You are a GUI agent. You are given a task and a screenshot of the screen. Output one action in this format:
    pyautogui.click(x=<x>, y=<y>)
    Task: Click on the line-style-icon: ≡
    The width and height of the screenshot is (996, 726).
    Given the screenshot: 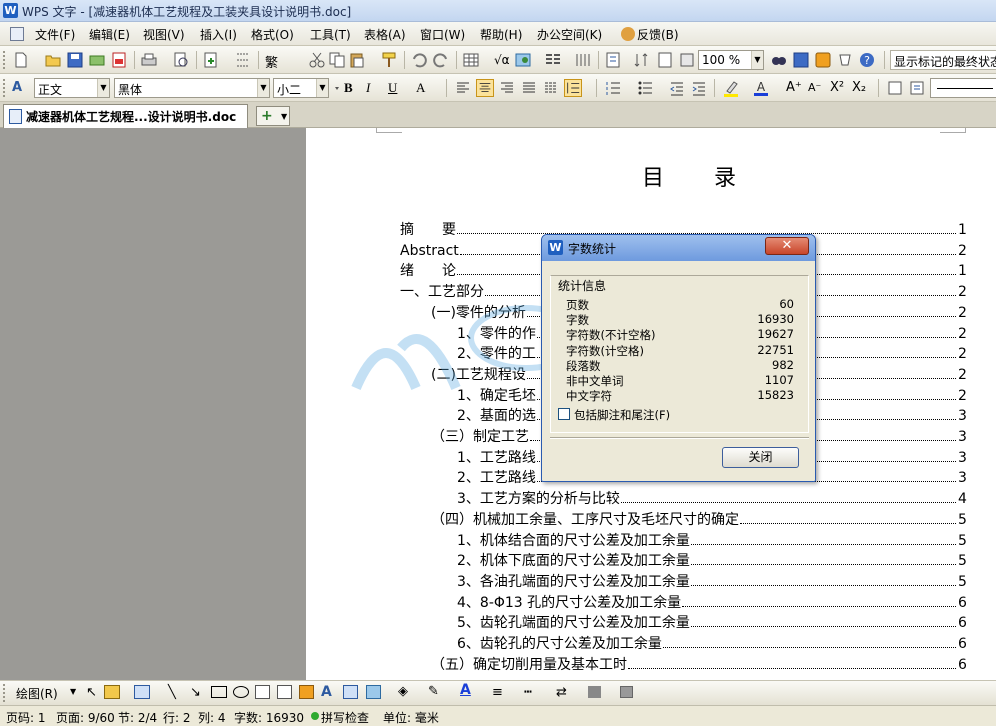 What is the action you would take?
    pyautogui.click(x=497, y=692)
    